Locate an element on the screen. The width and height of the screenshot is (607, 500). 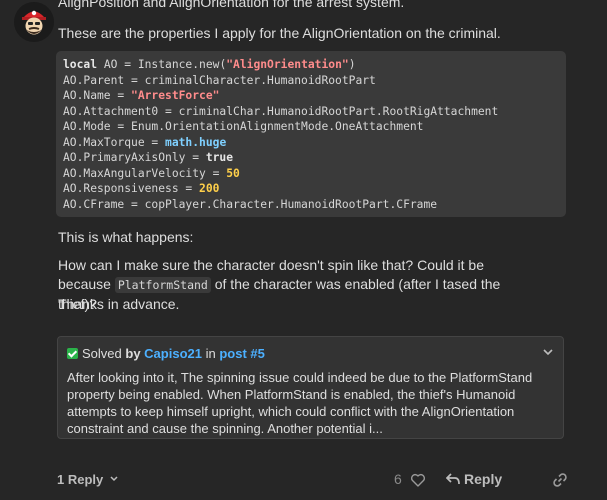
code-token: local is located at coordinates (80, 64).